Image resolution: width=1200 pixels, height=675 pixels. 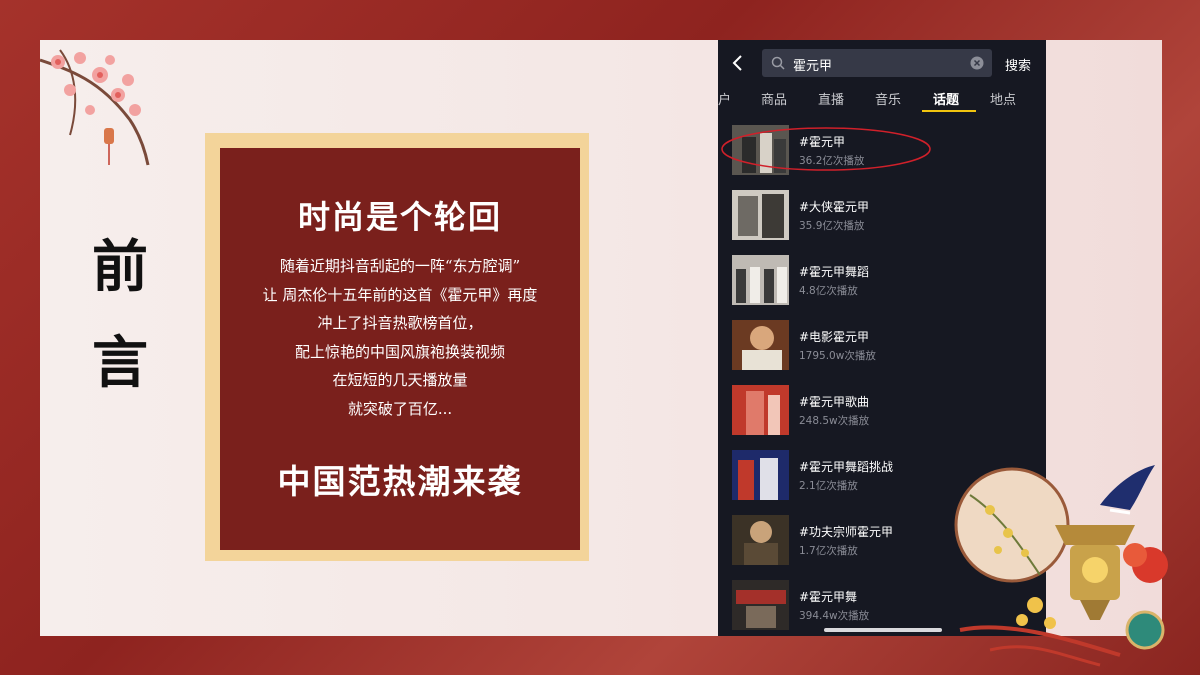 What do you see at coordinates (400, 294) in the screenshot?
I see `card-line: 让 周杰伦十五年前的这首《霍元甲》再度` at bounding box center [400, 294].